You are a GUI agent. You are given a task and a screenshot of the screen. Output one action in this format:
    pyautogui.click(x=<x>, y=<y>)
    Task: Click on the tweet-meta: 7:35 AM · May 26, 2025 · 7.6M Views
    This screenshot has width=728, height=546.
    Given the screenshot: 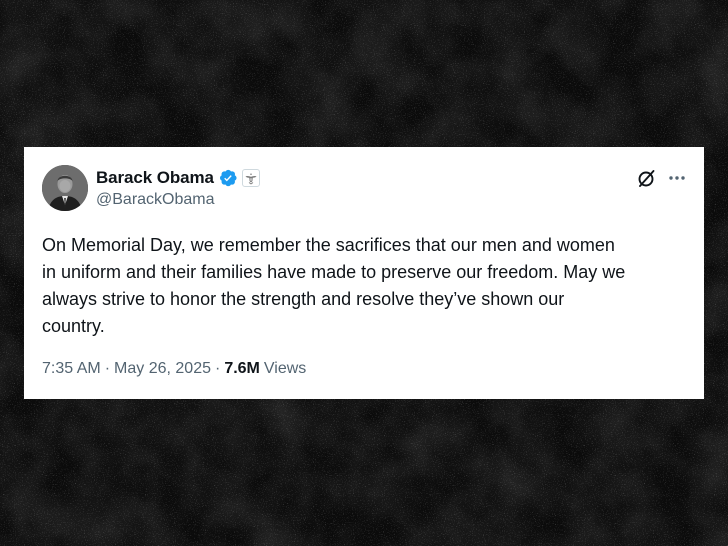 What is the action you would take?
    pyautogui.click(x=174, y=369)
    